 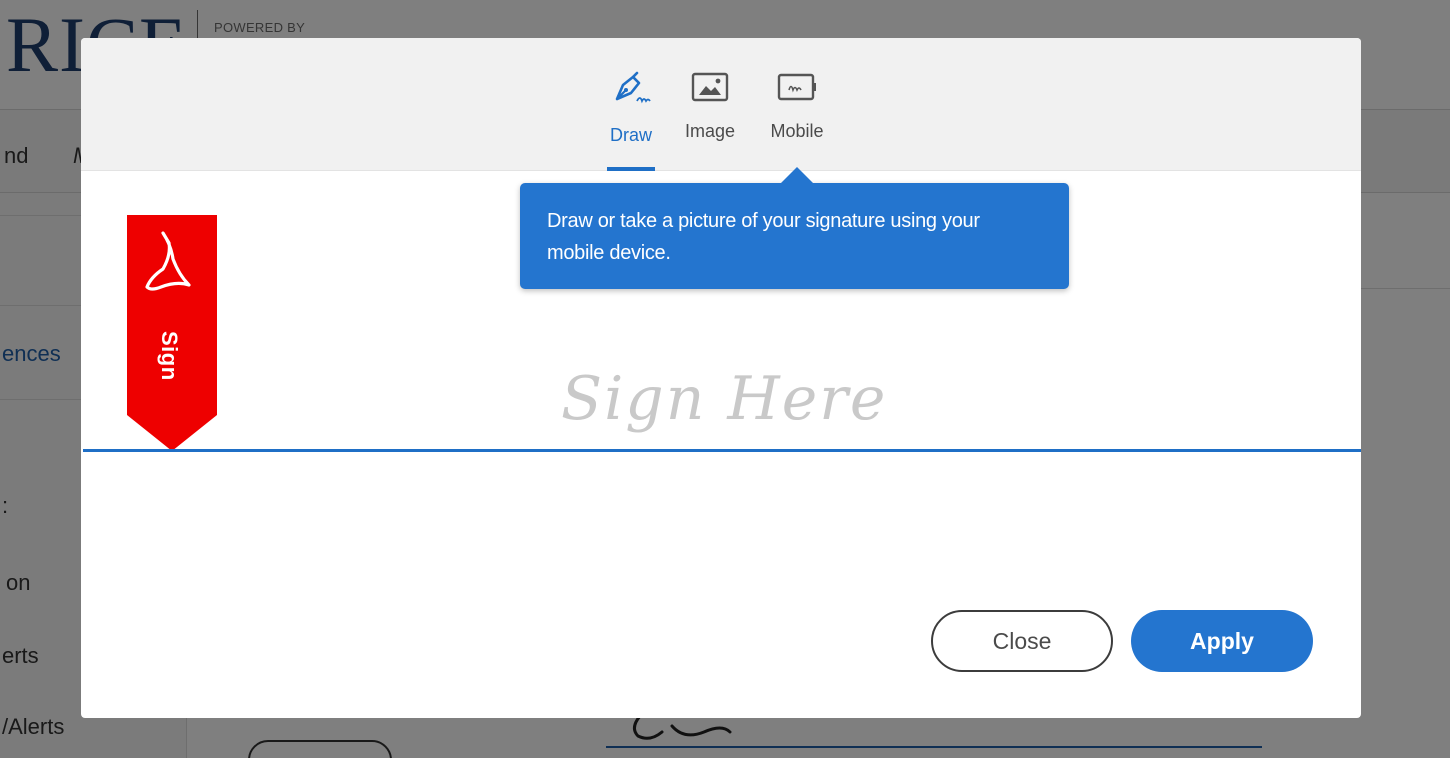 I want to click on apply-button: Apply, so click(x=1222, y=641).